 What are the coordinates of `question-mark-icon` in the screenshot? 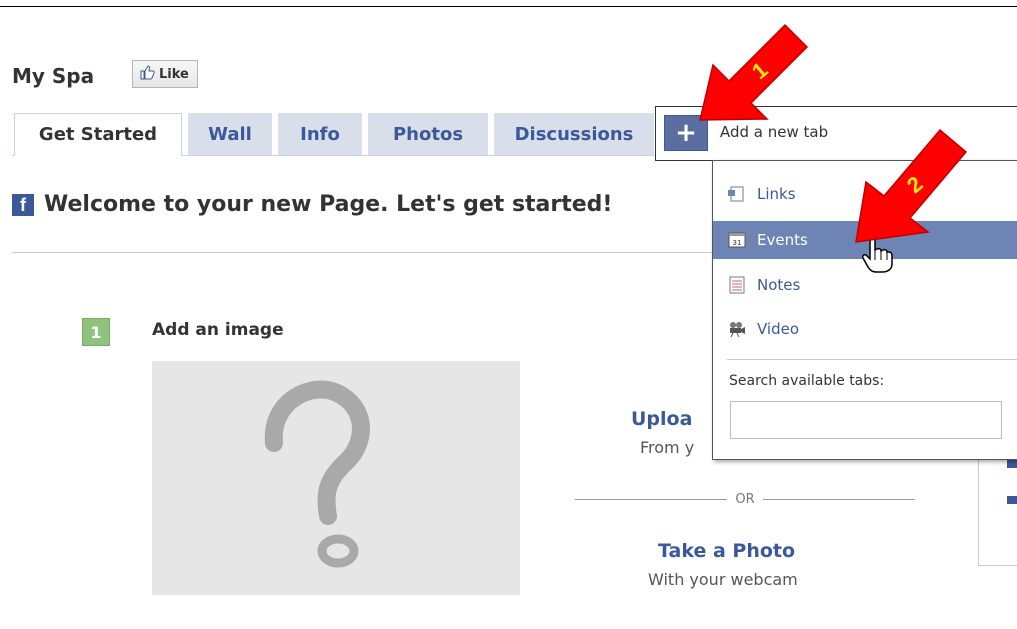 It's located at (317, 474).